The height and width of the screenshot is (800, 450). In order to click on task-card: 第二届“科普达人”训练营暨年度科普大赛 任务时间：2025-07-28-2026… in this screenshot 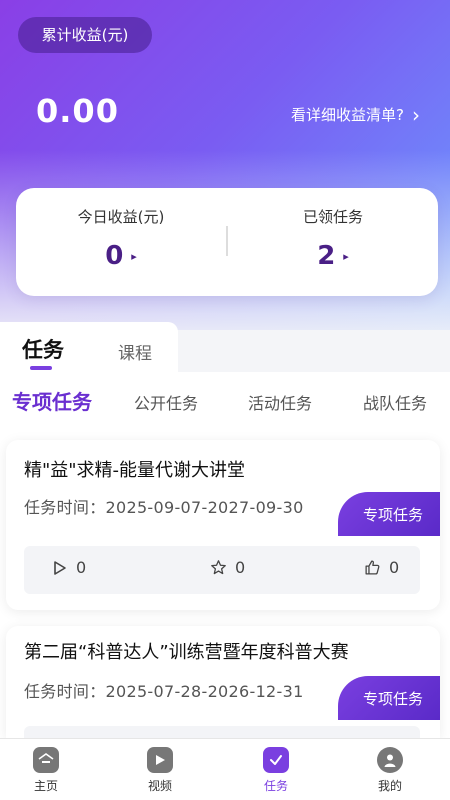, I will do `click(223, 682)`.